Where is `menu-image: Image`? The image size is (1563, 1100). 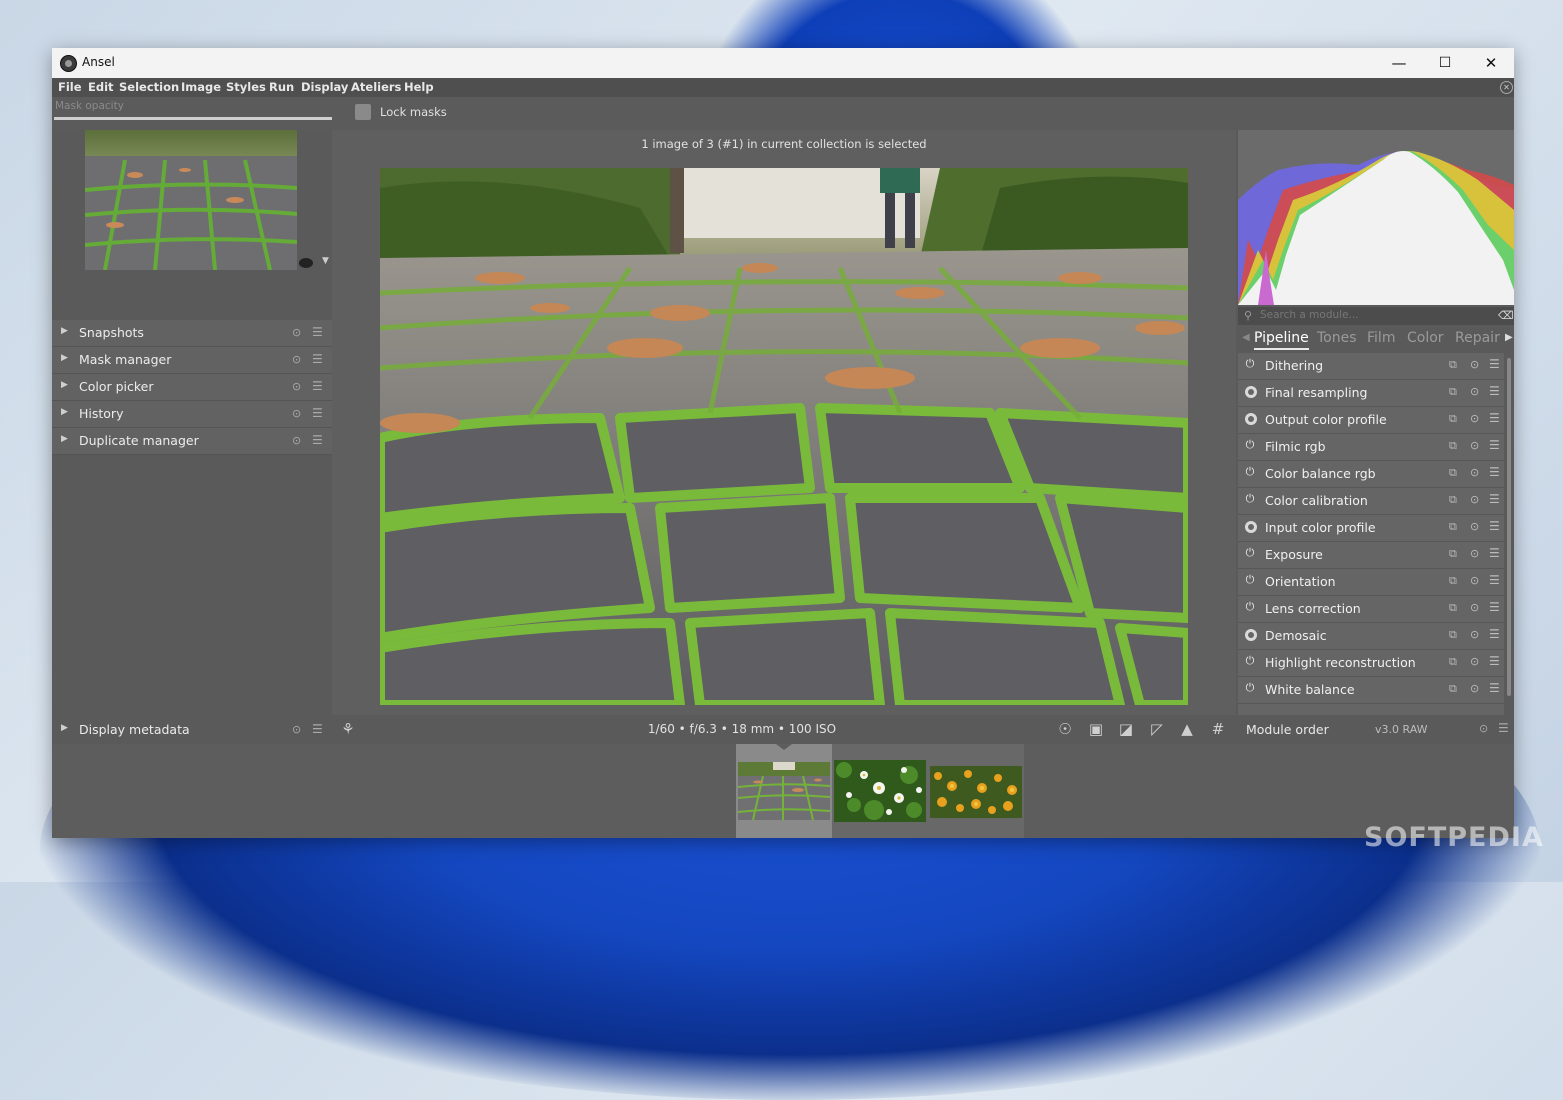
menu-image: Image is located at coordinates (201, 87).